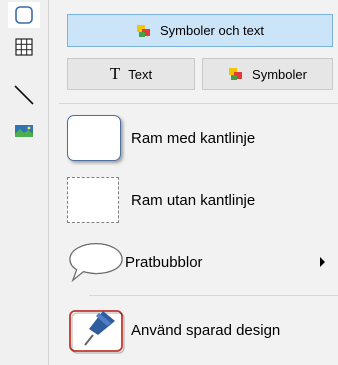 This screenshot has width=338, height=365. I want to click on submenu-arrow-icon, so click(322, 262).